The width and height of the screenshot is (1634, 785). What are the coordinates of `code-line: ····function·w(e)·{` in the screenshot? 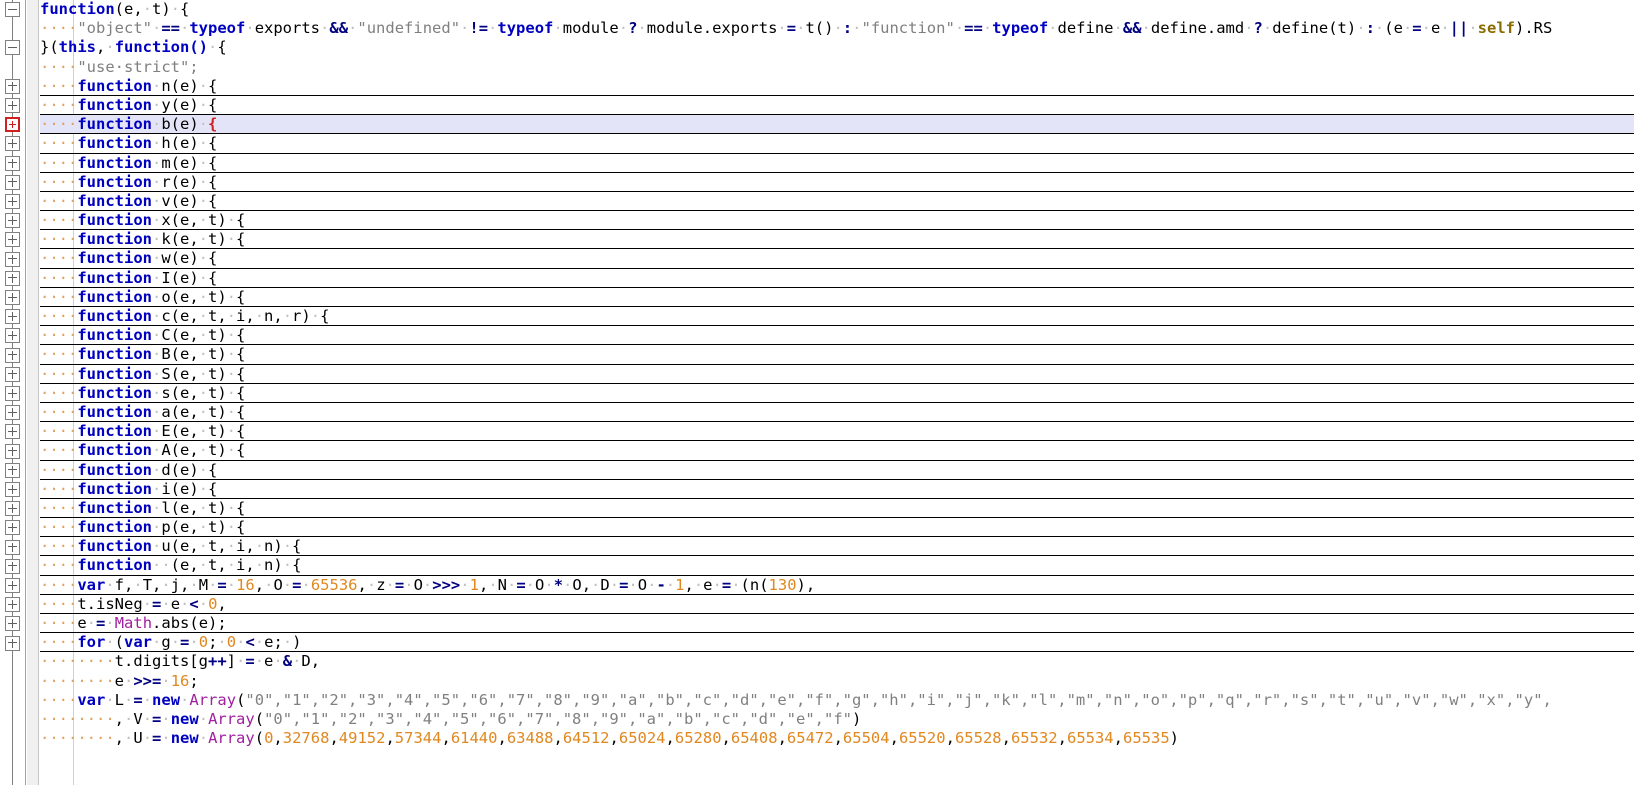 It's located at (837, 259).